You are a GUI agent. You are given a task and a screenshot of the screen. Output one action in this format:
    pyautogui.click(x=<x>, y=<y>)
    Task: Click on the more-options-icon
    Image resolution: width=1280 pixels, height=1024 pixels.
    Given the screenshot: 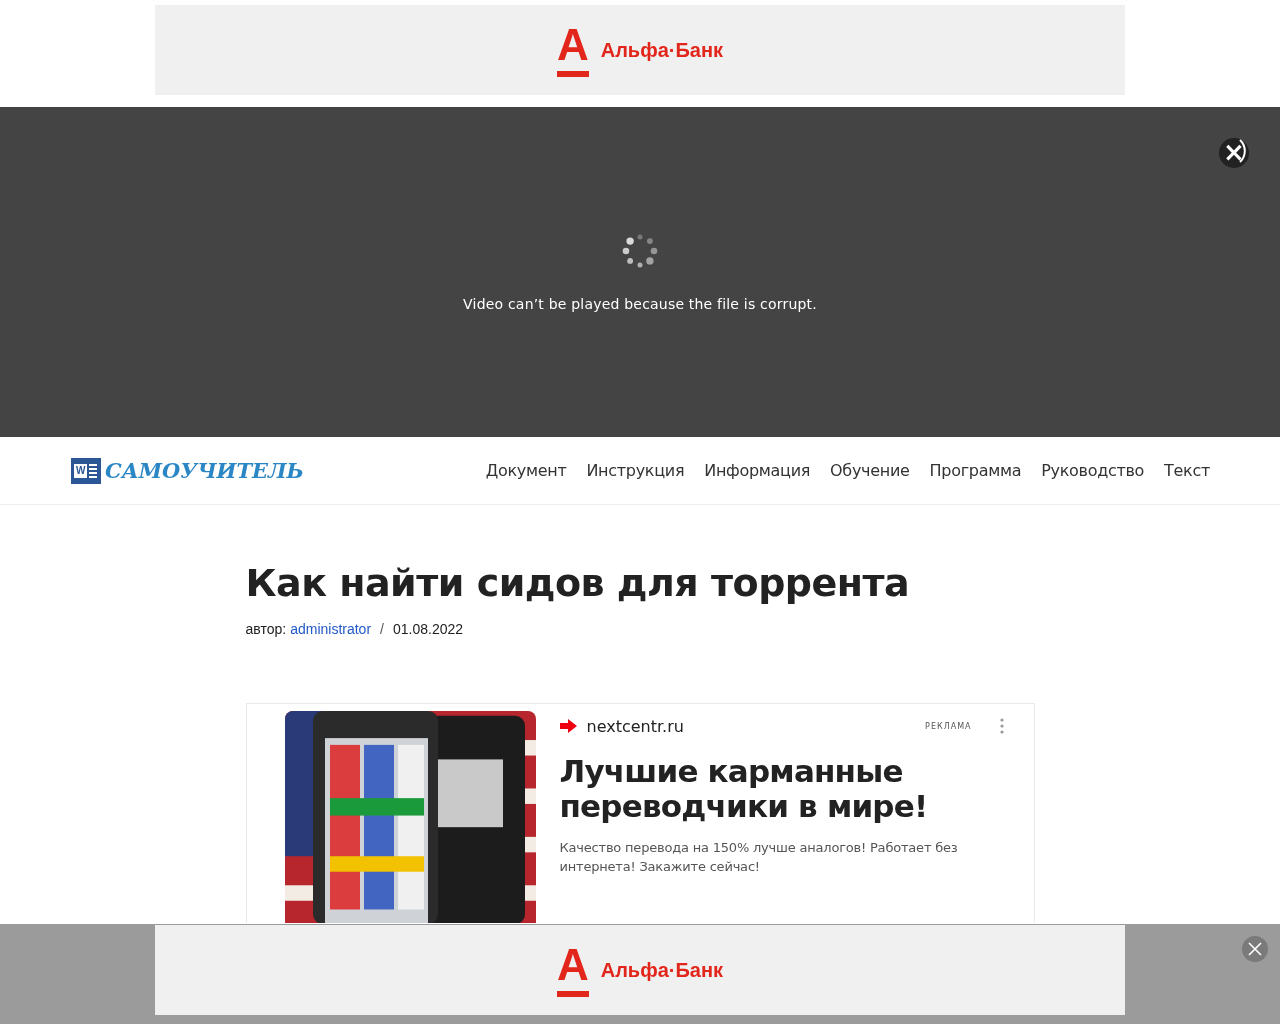 What is the action you would take?
    pyautogui.click(x=1001, y=726)
    